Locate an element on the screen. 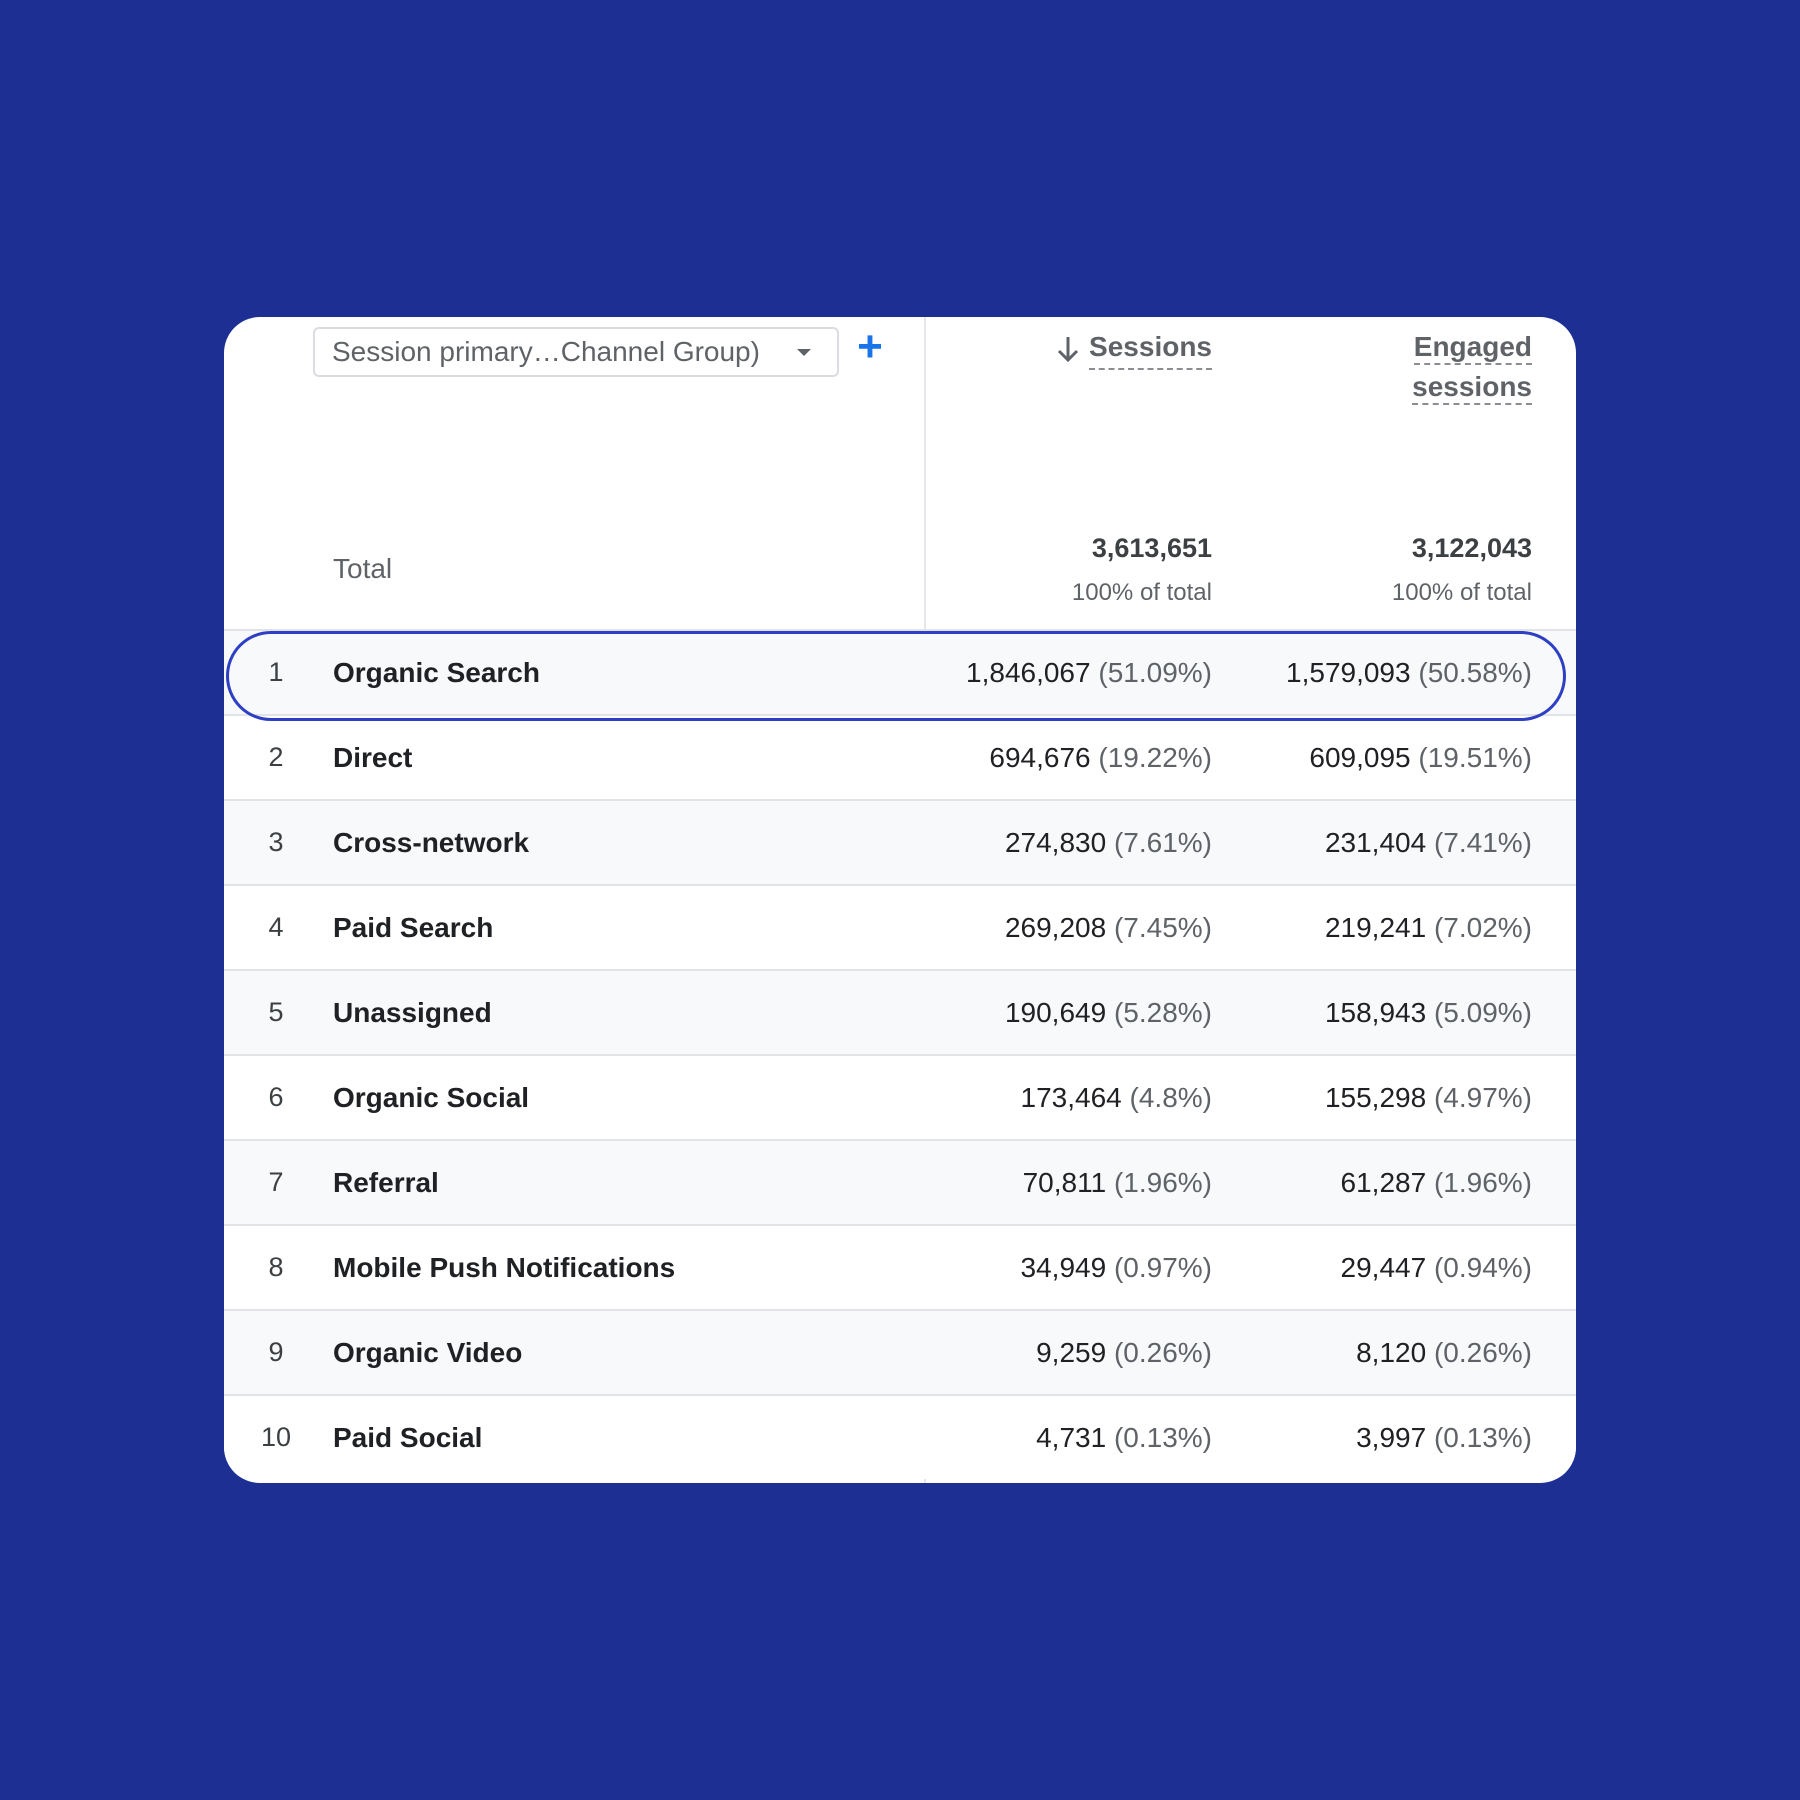 The image size is (1800, 1800). row-engaged-cell: 155,298 (4.97%) is located at coordinates (1428, 1097).